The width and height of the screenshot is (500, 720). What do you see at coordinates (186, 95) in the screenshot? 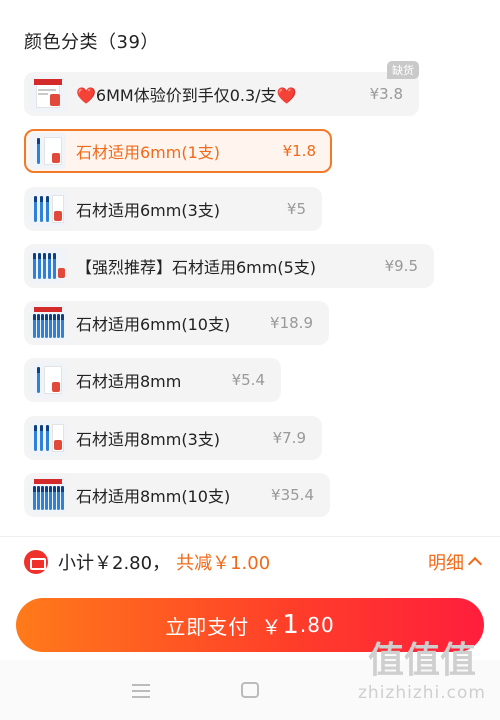
I see `variant-label: ❤️6MM体验价到手仅0.3/支❤️` at bounding box center [186, 95].